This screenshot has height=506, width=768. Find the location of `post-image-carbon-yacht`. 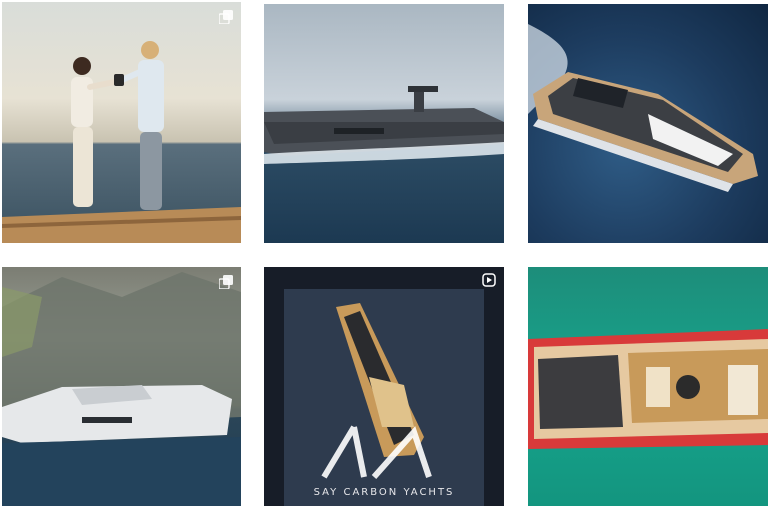

post-image-carbon-yacht is located at coordinates (643, 108).